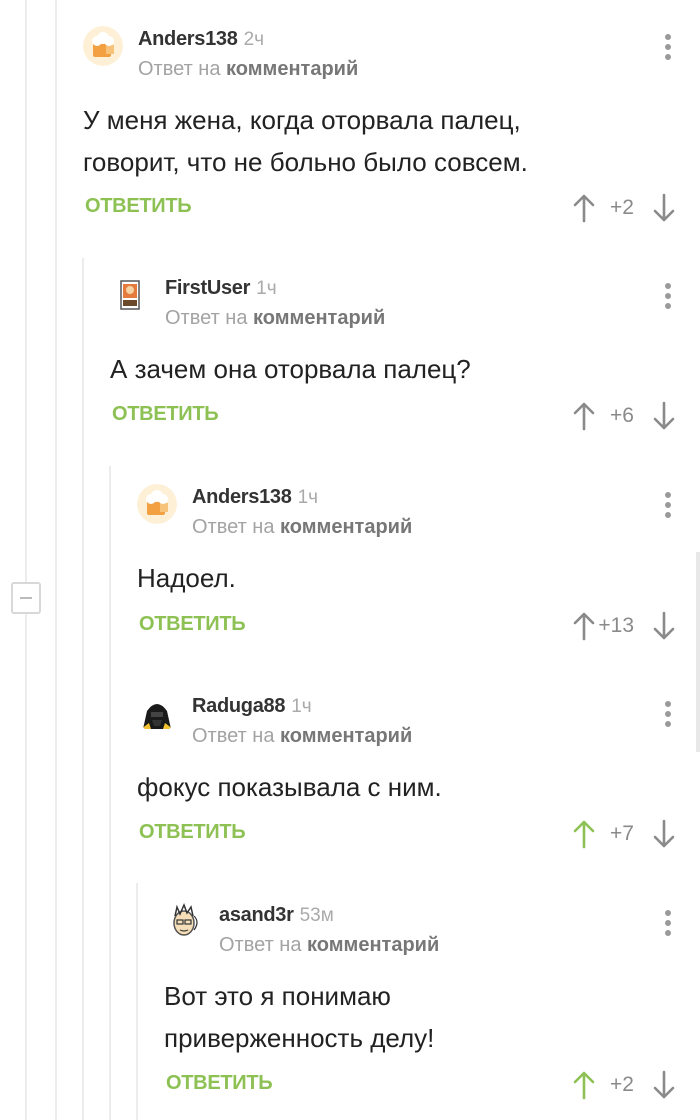 The image size is (700, 1120). What do you see at coordinates (622, 415) in the screenshot?
I see `rating-score: +6` at bounding box center [622, 415].